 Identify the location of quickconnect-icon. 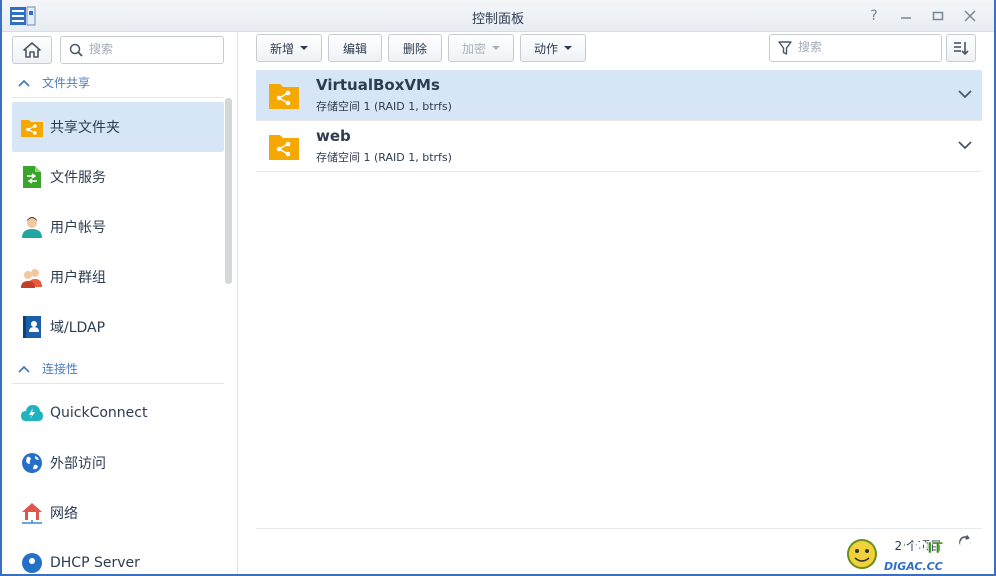
(32, 413).